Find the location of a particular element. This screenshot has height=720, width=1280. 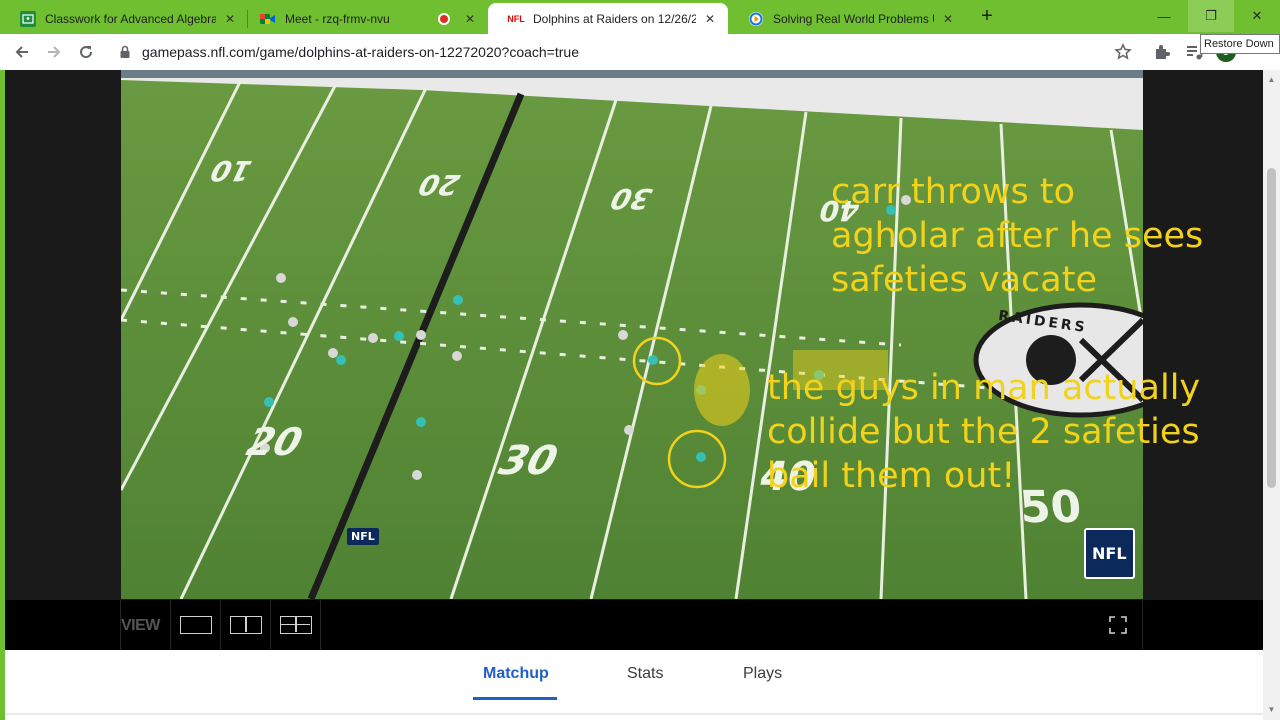

tab-meet: Meet - rzq-frmv-nvu ✕ is located at coordinates (364, 18).